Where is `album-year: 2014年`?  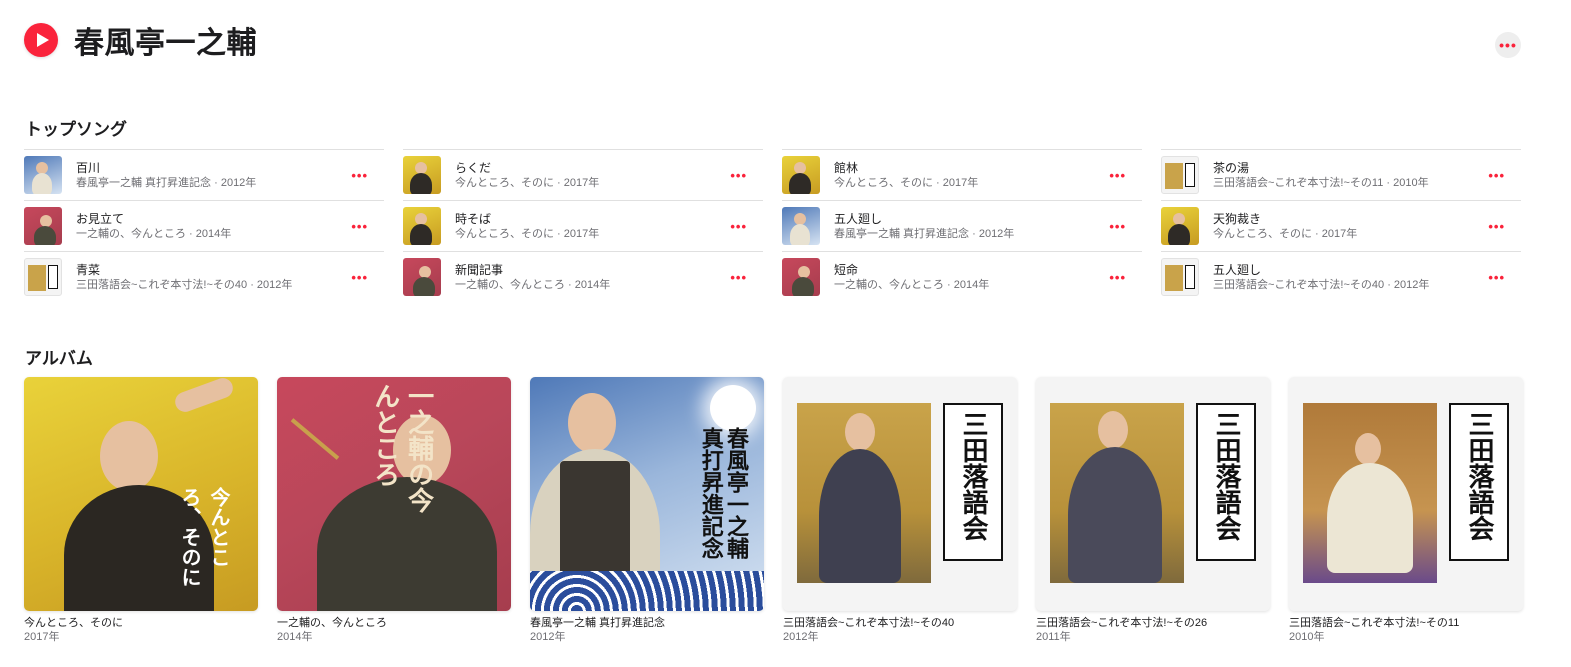 album-year: 2014年 is located at coordinates (295, 637).